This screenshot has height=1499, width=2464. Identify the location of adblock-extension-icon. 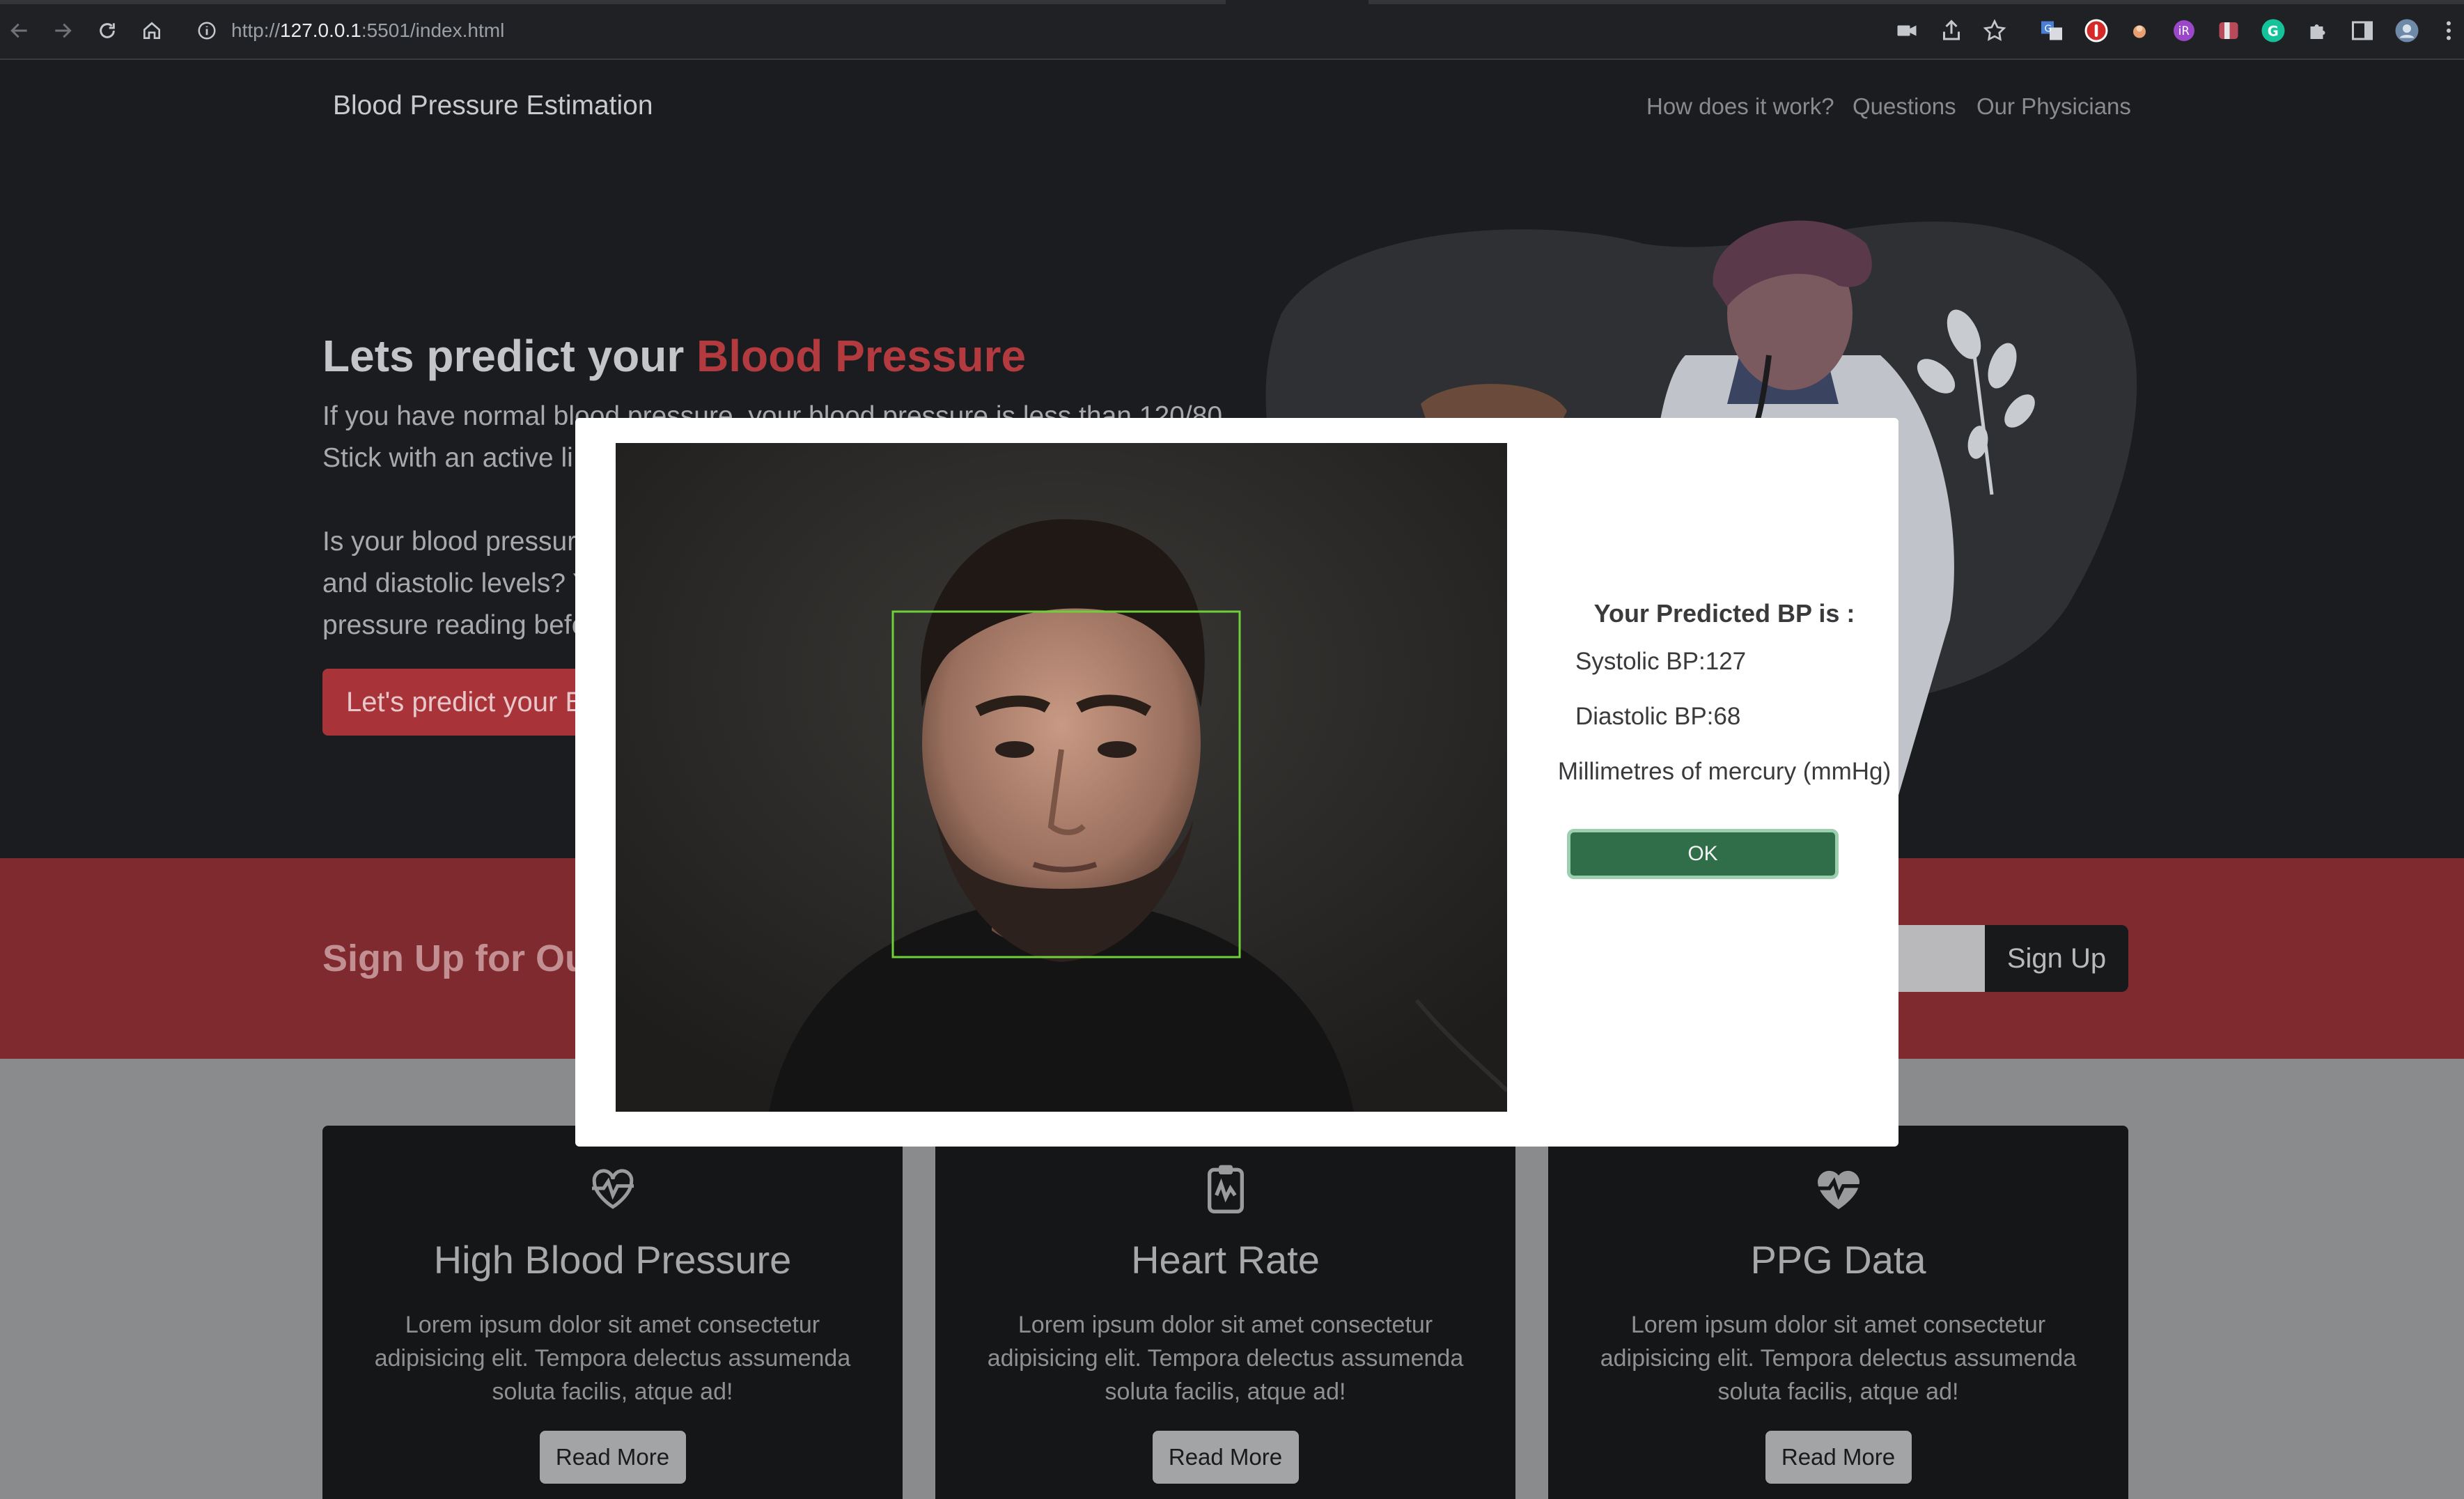
(2096, 30).